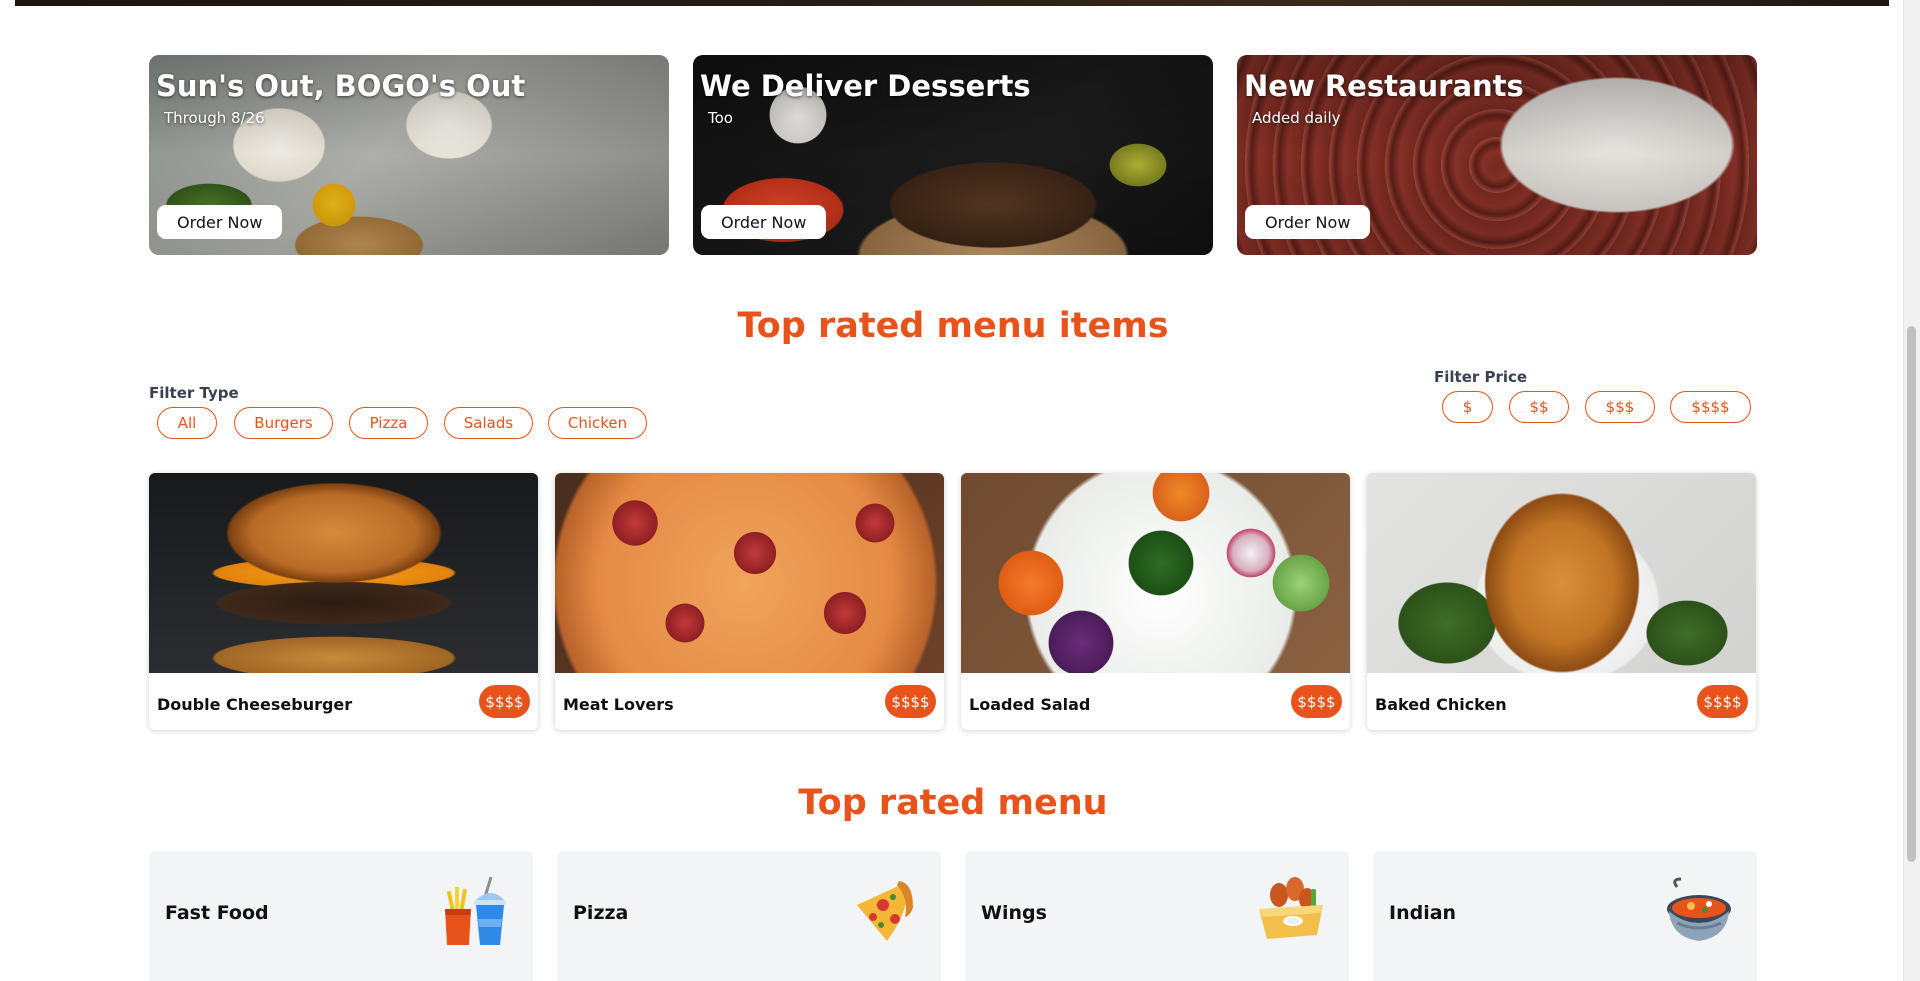 This screenshot has height=981, width=1920. What do you see at coordinates (187, 423) in the screenshot?
I see `filter-type-all: All` at bounding box center [187, 423].